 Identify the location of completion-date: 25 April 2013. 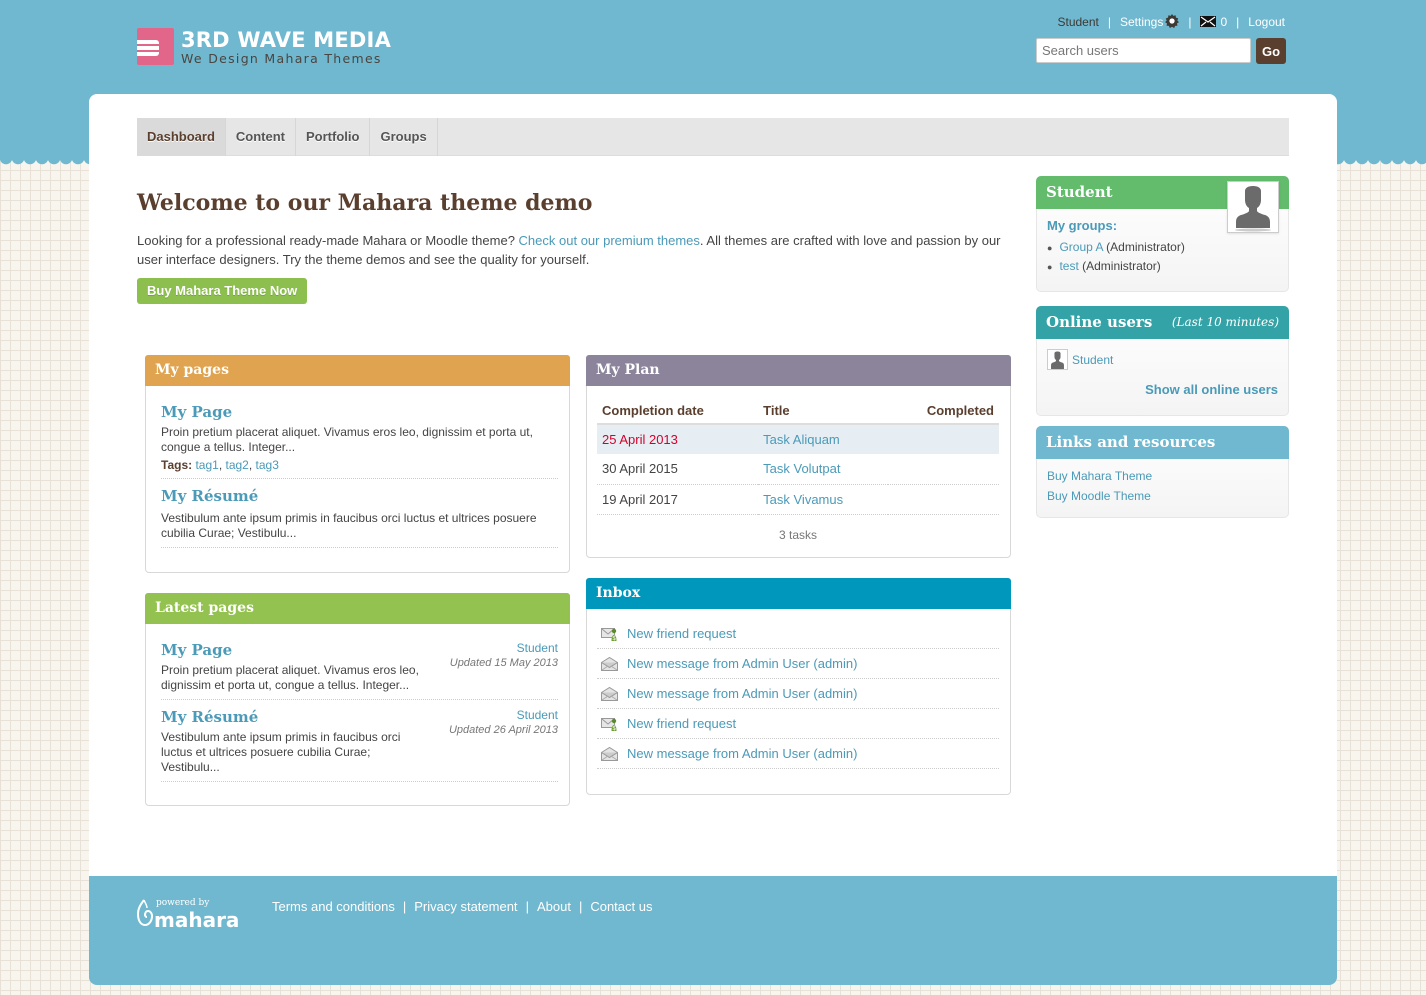
(678, 439).